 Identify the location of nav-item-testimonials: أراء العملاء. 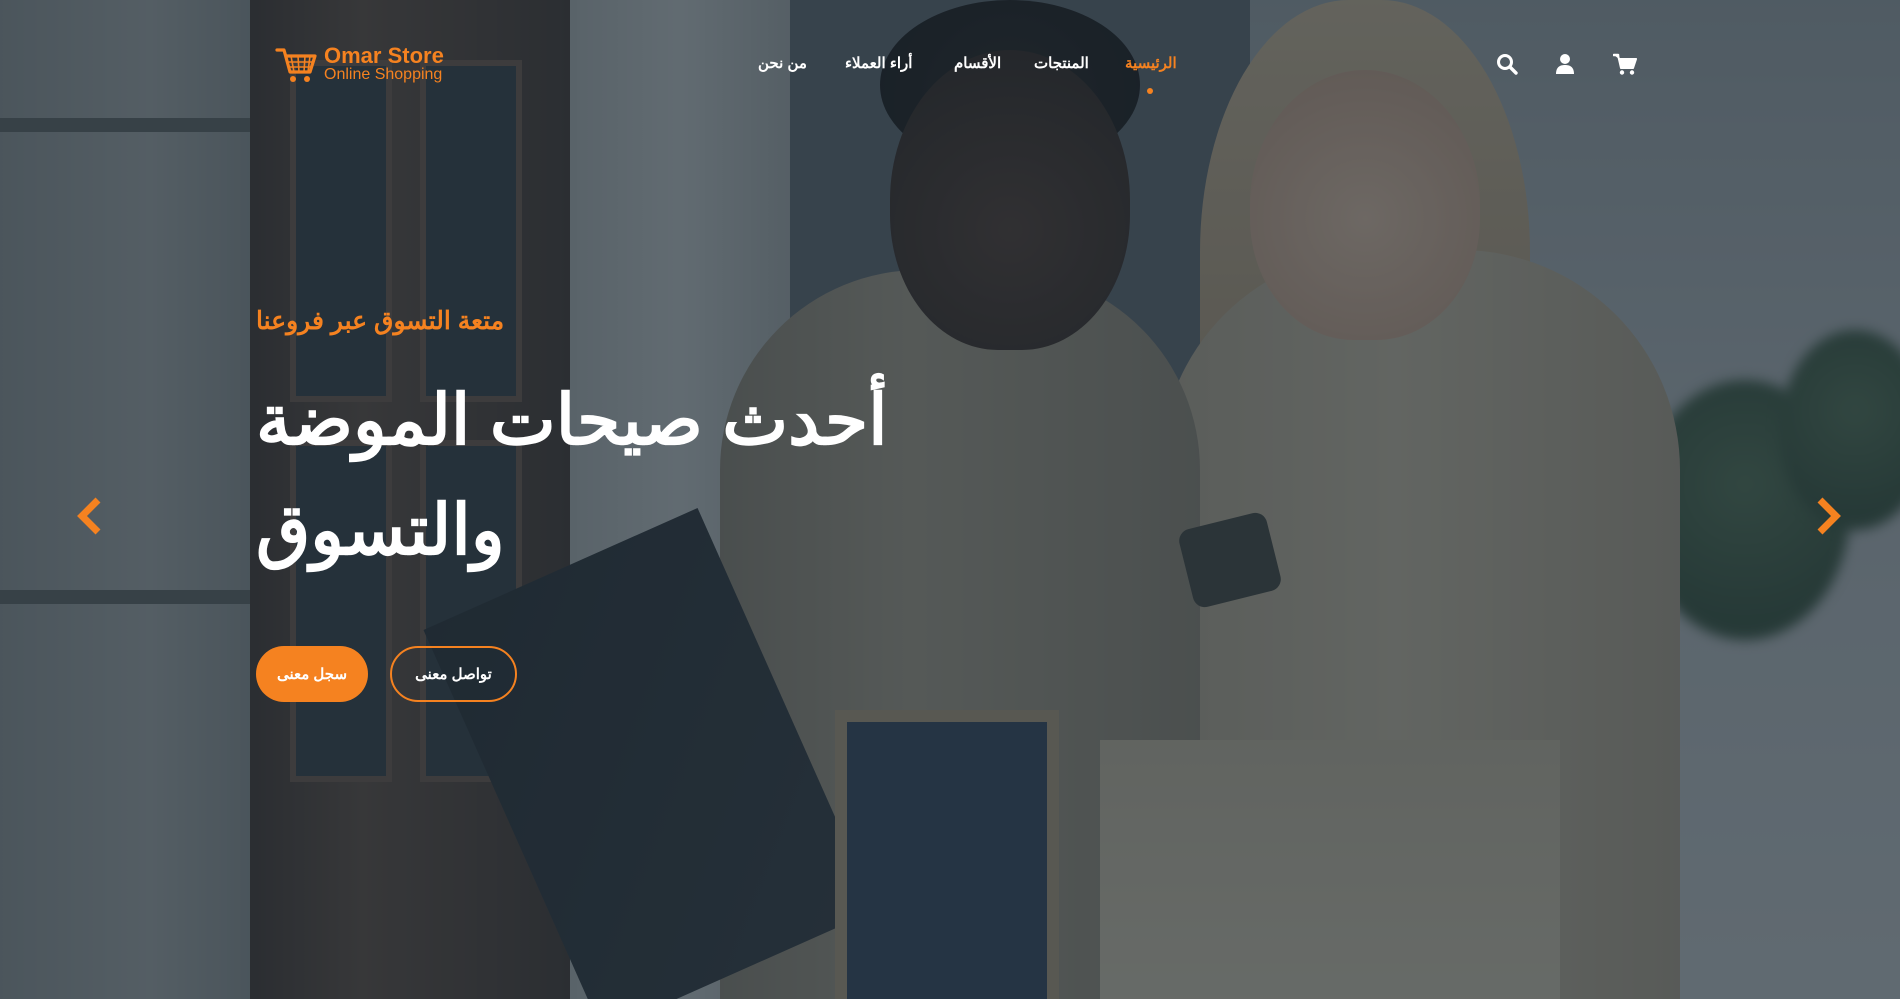
(878, 63).